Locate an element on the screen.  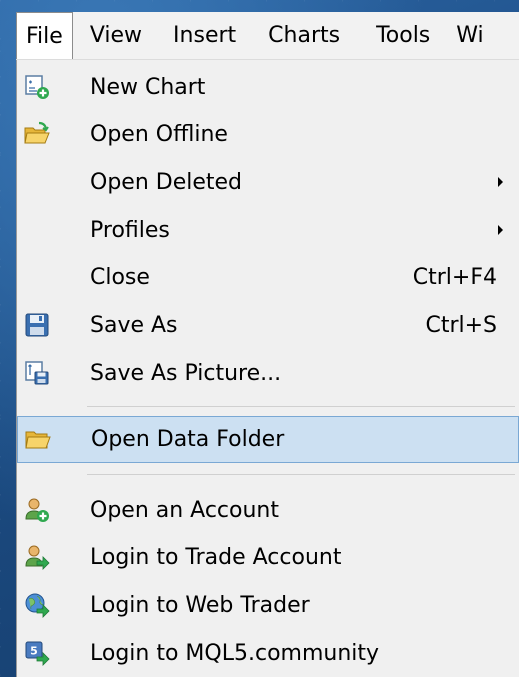
menu-item-label: Login to Trade Account is located at coordinates (216, 557).